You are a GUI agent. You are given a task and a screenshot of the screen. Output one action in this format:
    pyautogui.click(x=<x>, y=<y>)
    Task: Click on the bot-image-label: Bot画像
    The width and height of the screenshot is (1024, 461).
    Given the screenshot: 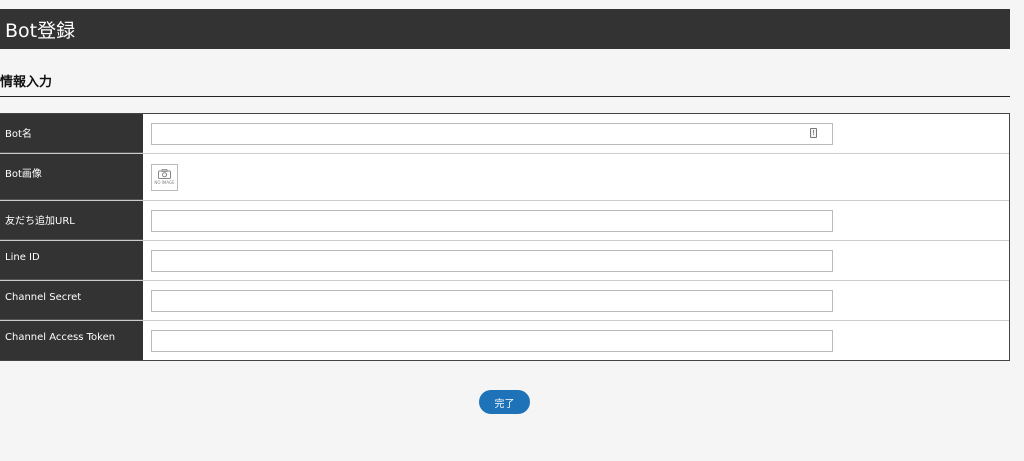 What is the action you would take?
    pyautogui.click(x=71, y=177)
    